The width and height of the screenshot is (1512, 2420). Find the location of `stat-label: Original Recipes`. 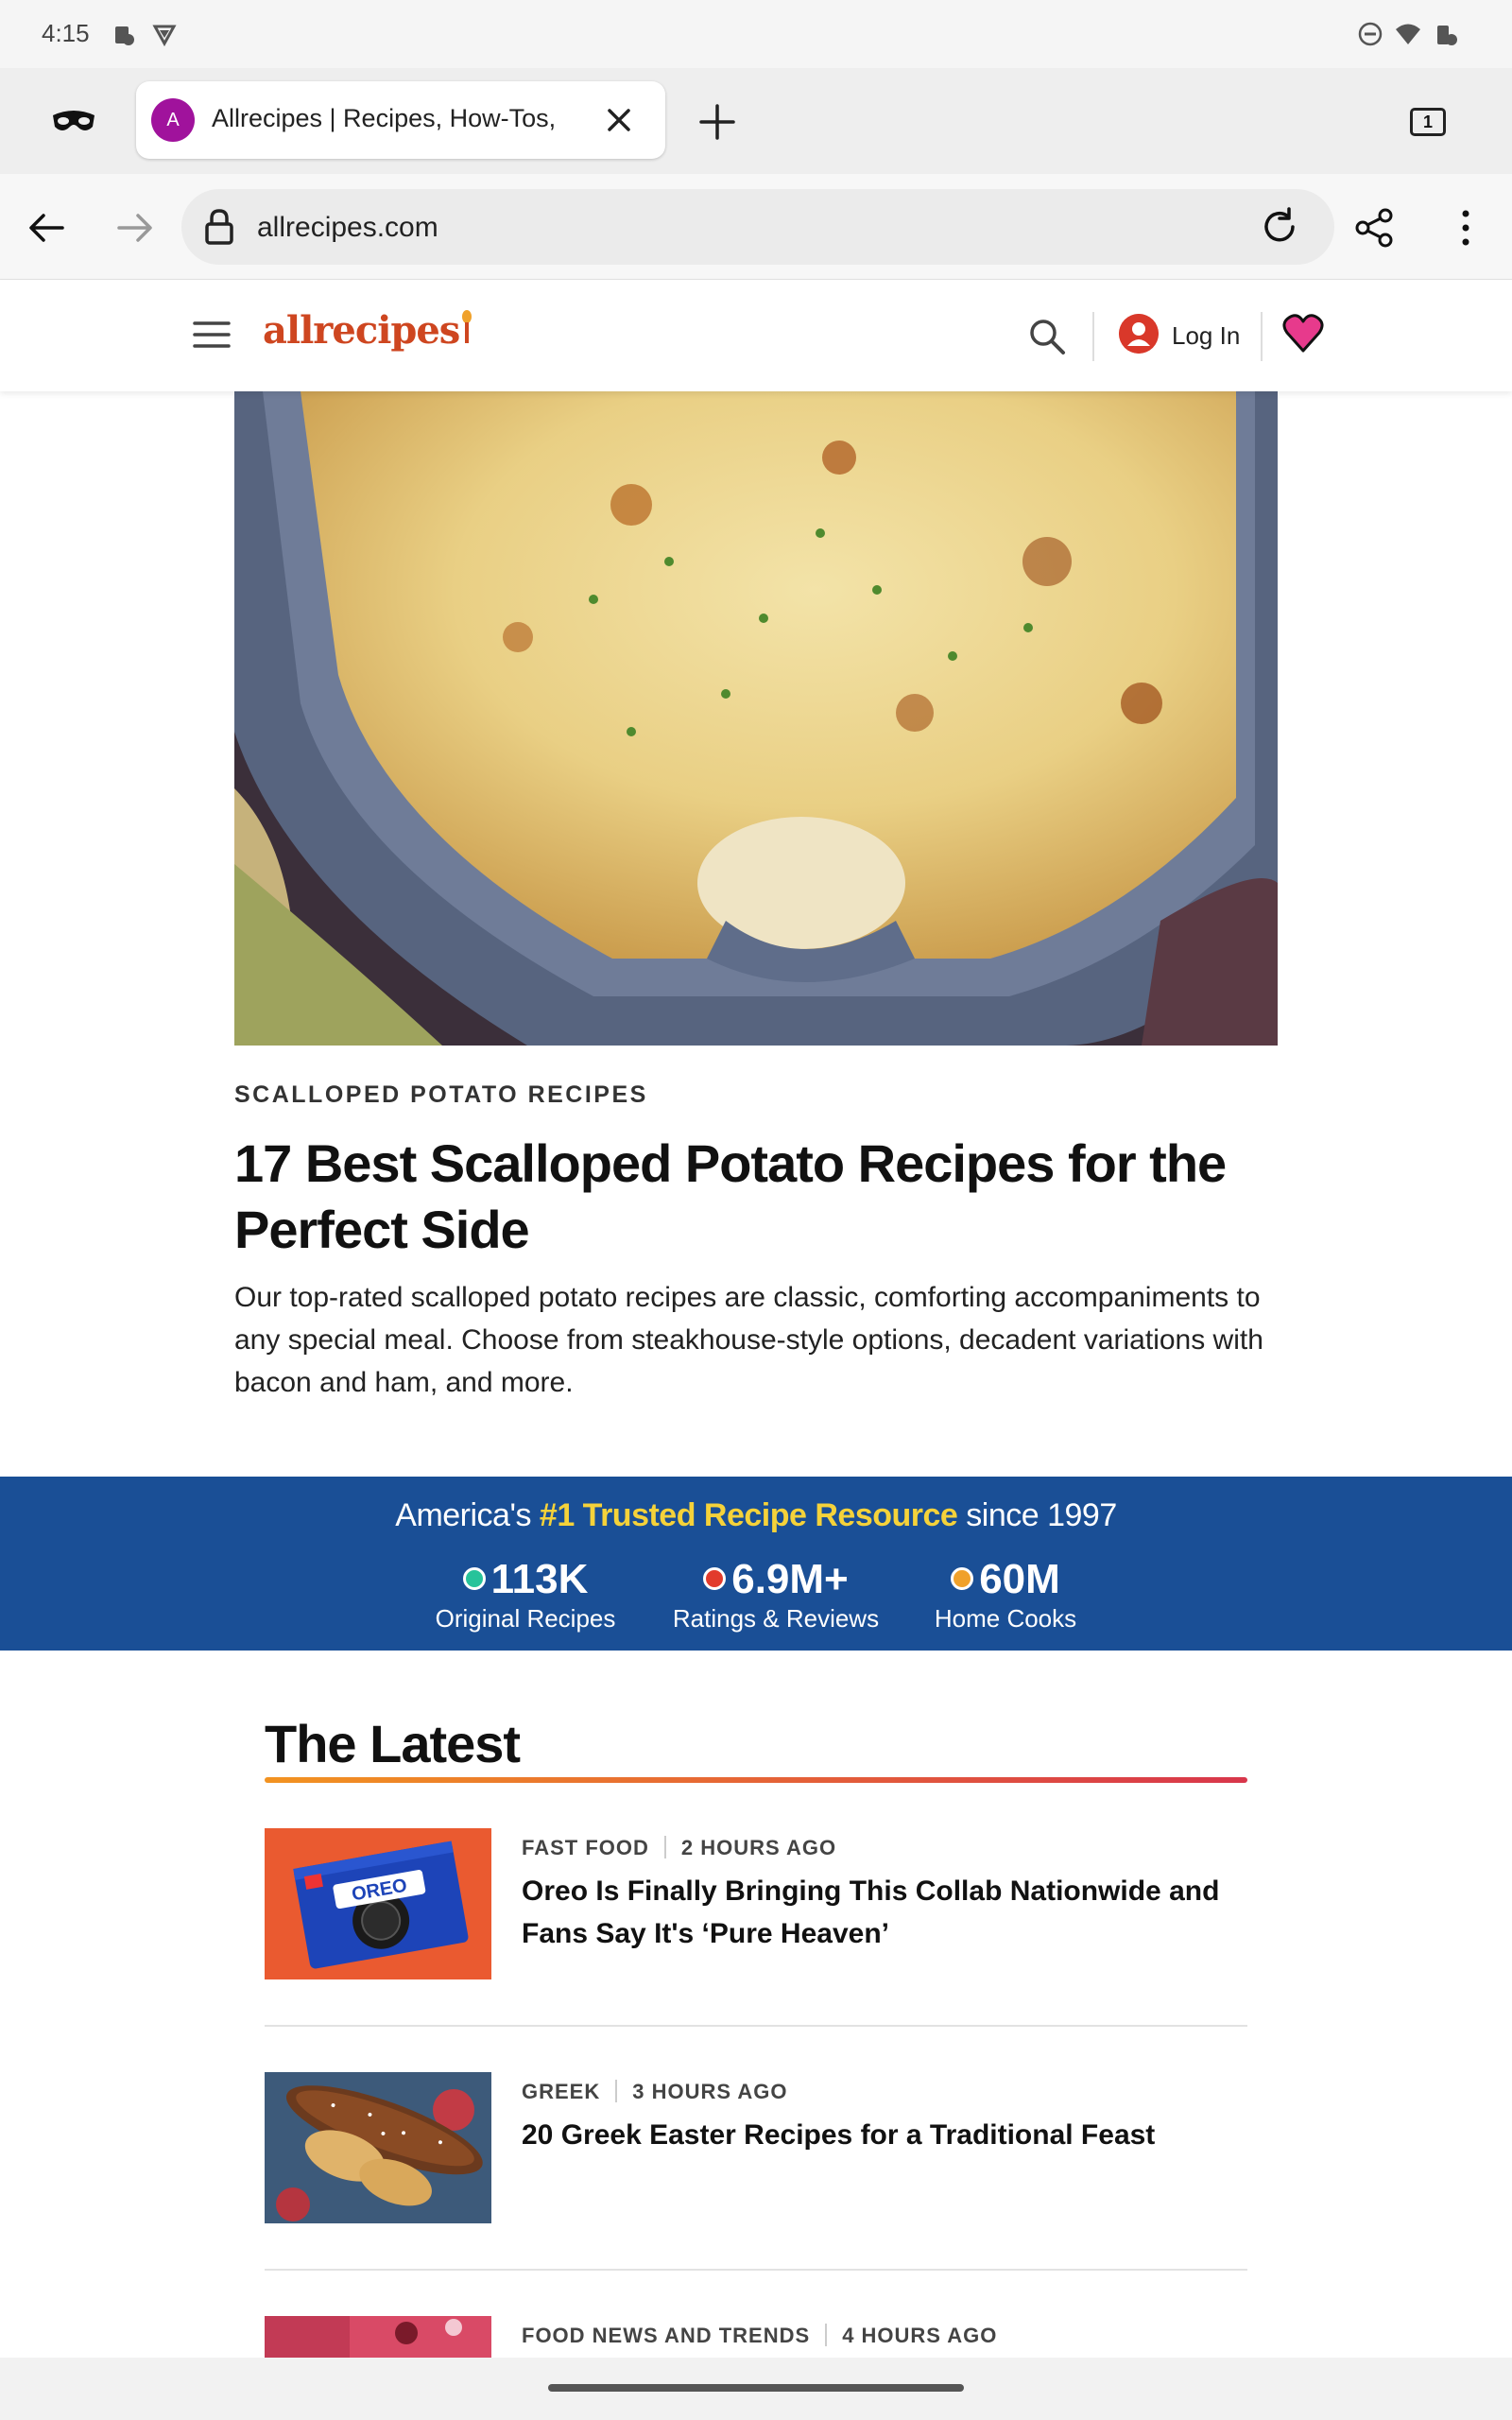

stat-label: Original Recipes is located at coordinates (525, 1618).